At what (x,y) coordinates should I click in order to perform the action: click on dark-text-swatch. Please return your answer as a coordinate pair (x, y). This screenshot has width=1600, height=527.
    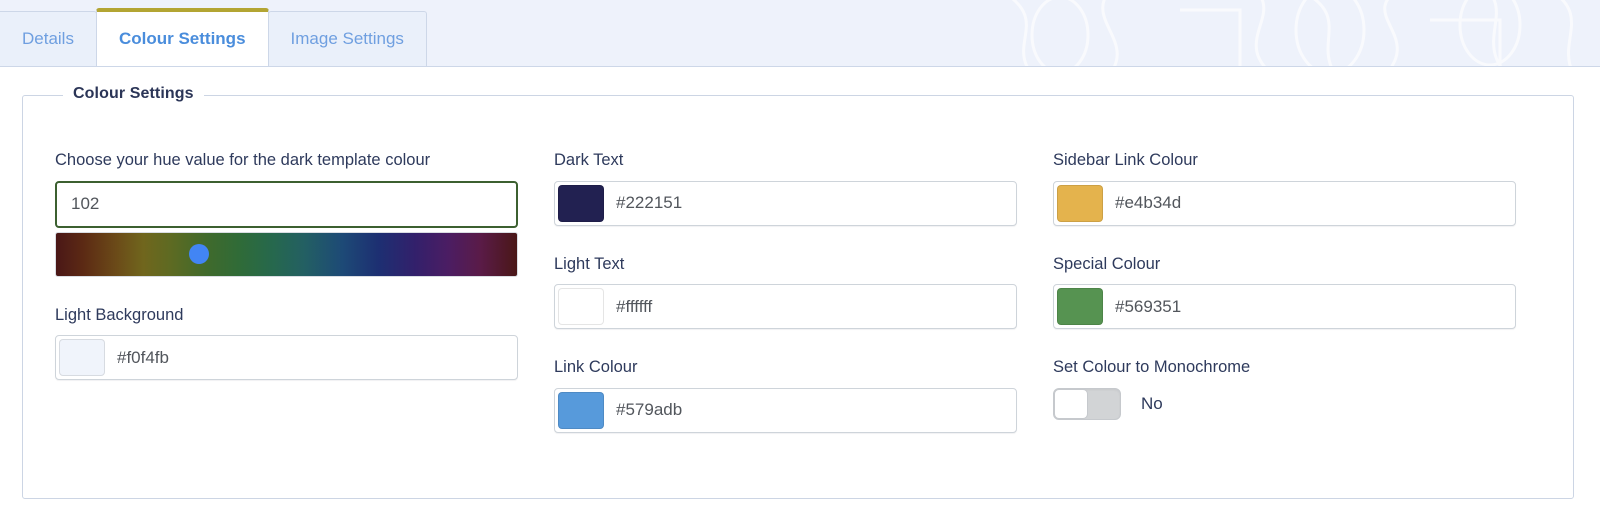
    Looking at the image, I should click on (581, 203).